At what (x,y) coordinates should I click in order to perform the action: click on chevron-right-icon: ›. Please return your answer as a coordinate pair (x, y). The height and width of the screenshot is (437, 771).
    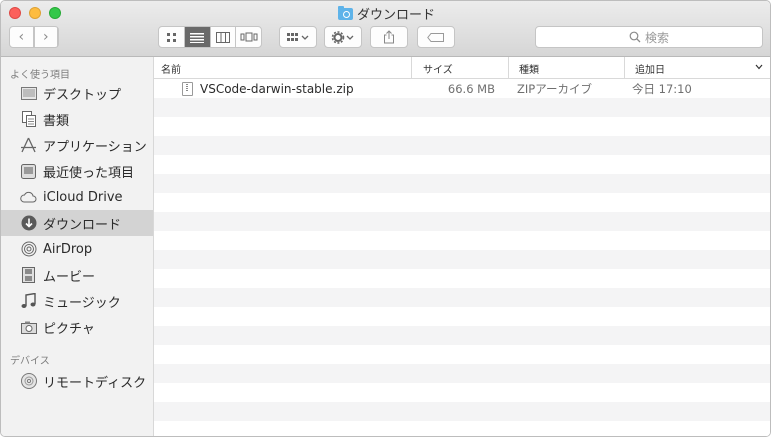
    Looking at the image, I should click on (46, 37).